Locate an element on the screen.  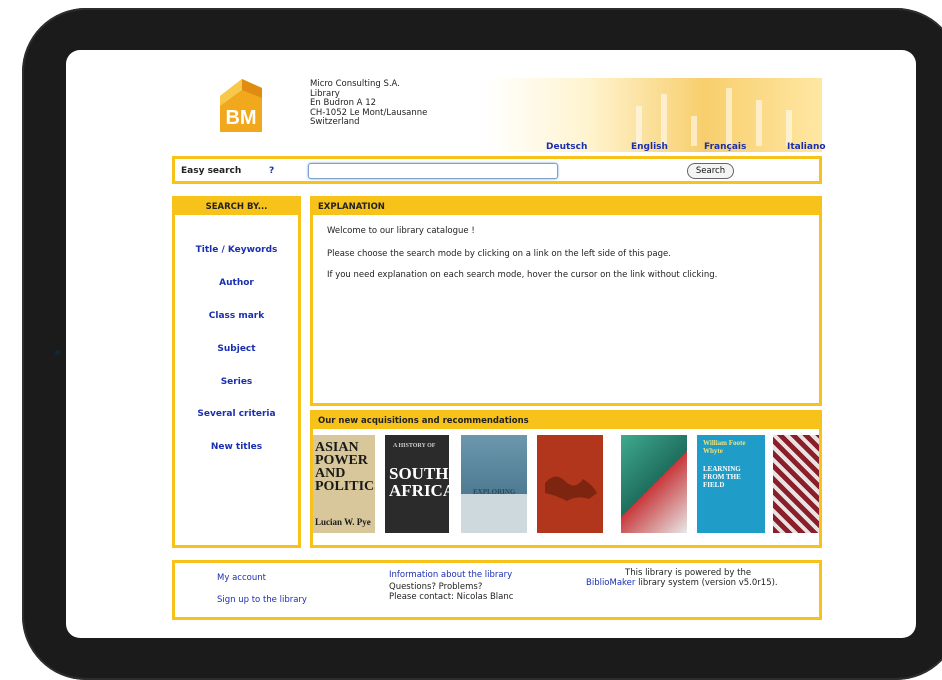
world-map-image is located at coordinates (571, 488).